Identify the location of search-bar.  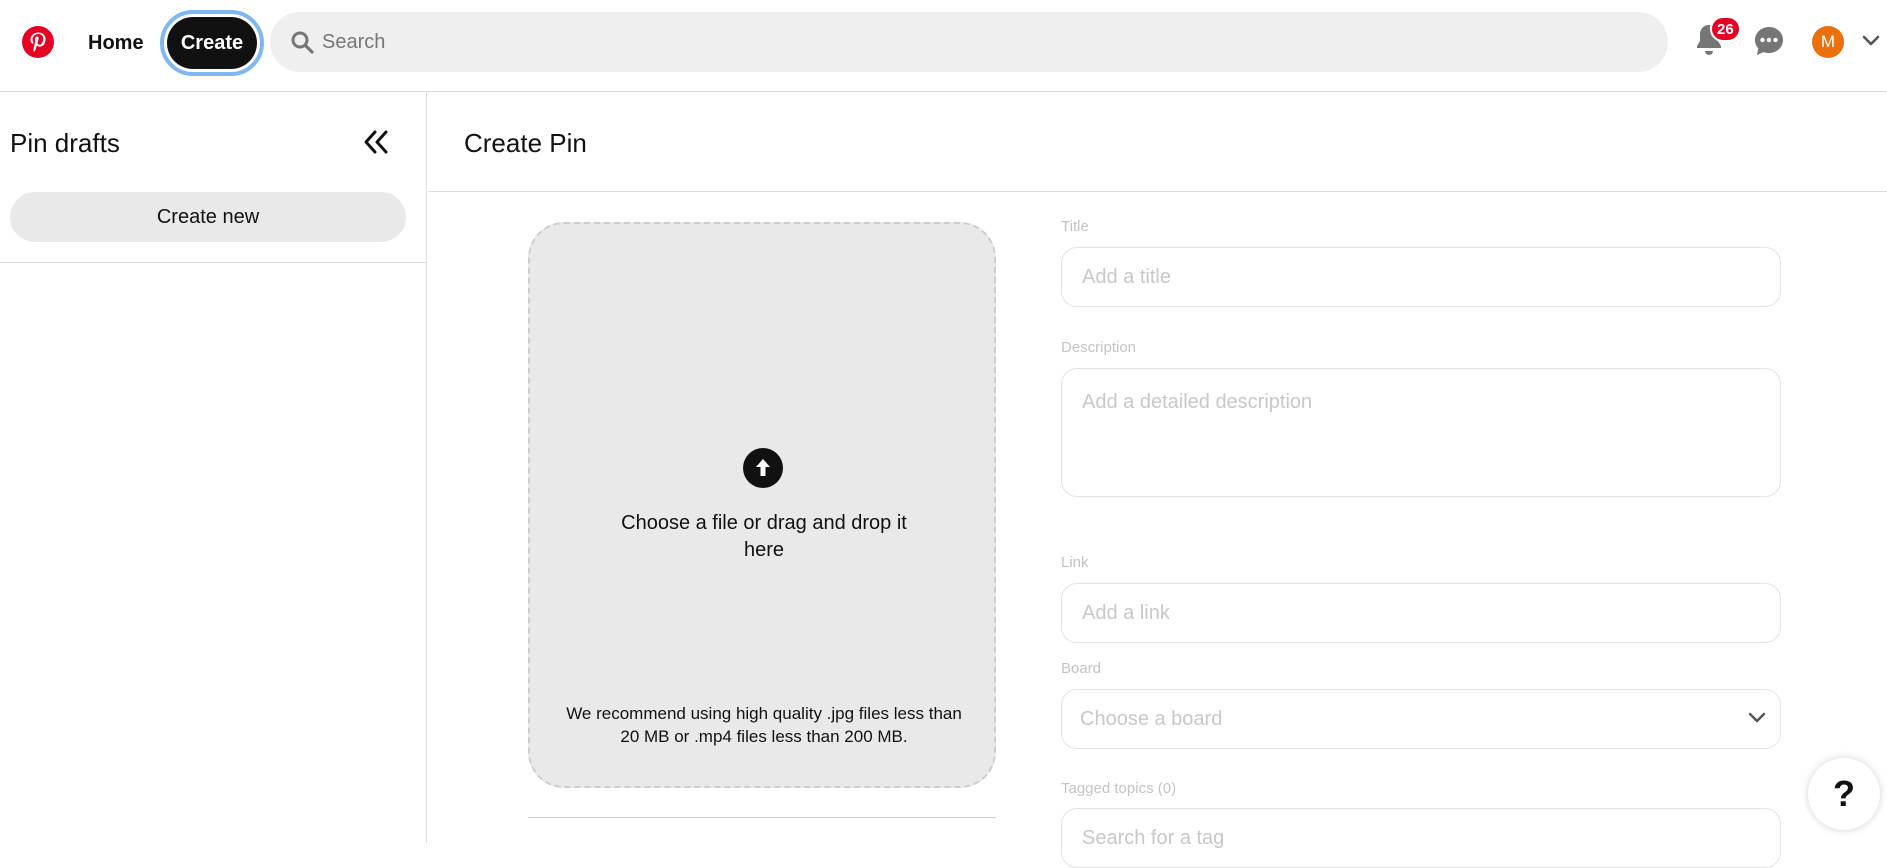
(969, 42).